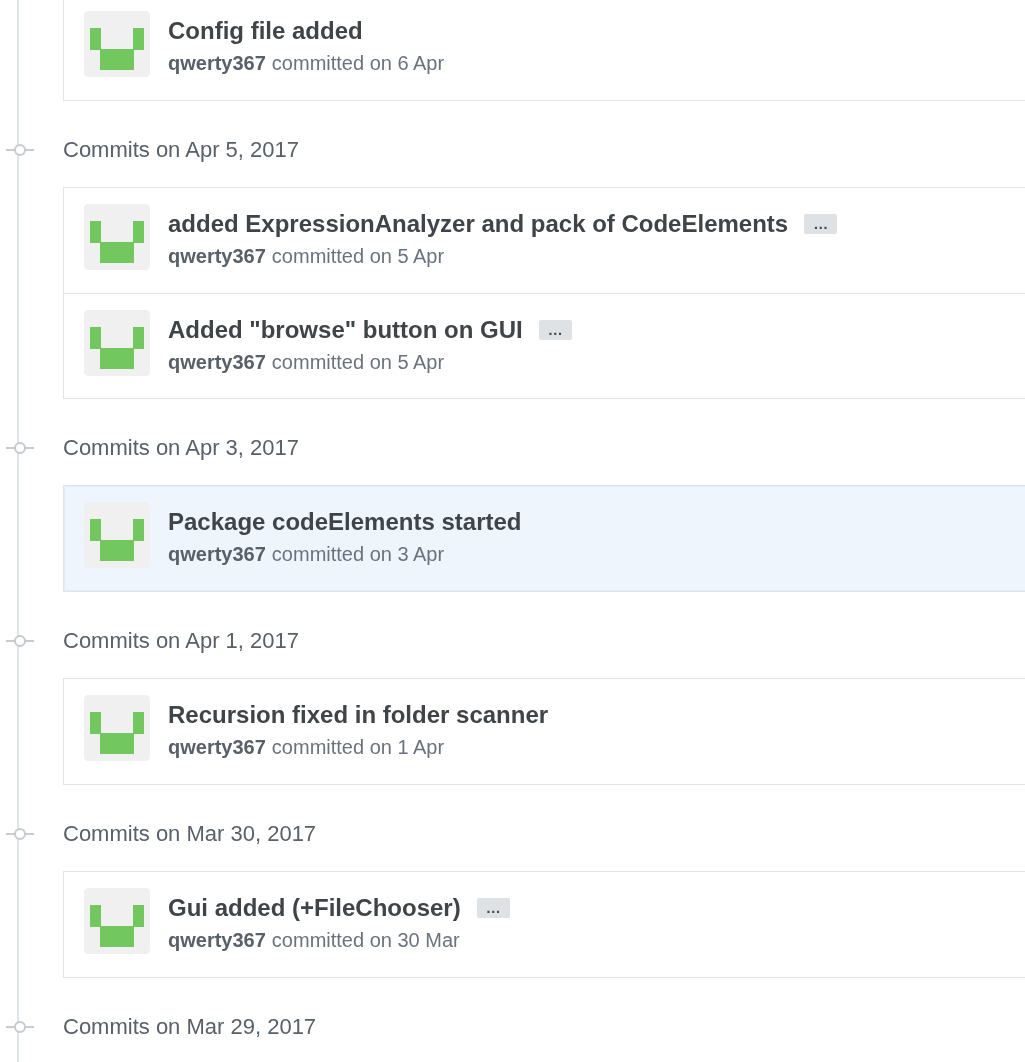 This screenshot has height=1062, width=1025. I want to click on commit-title: Recursion fixed in folder scanner, so click(358, 715).